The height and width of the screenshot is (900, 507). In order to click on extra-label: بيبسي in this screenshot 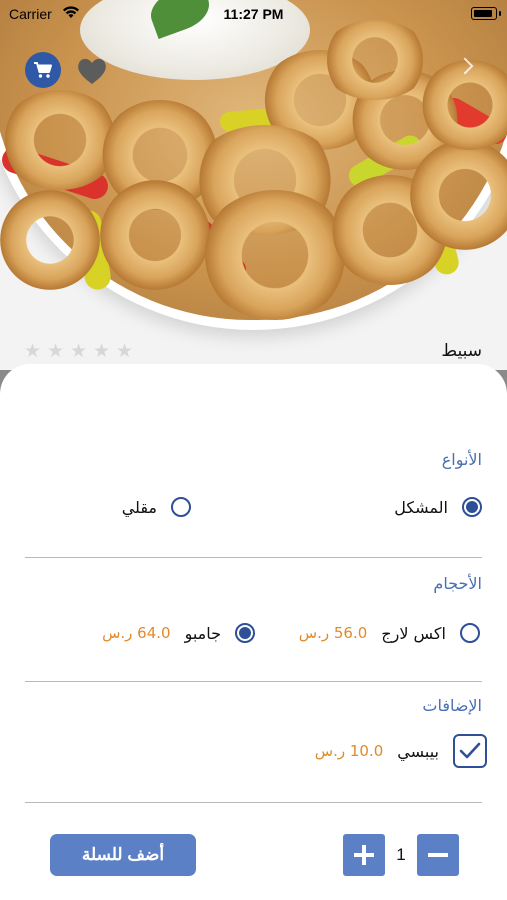, I will do `click(418, 751)`.